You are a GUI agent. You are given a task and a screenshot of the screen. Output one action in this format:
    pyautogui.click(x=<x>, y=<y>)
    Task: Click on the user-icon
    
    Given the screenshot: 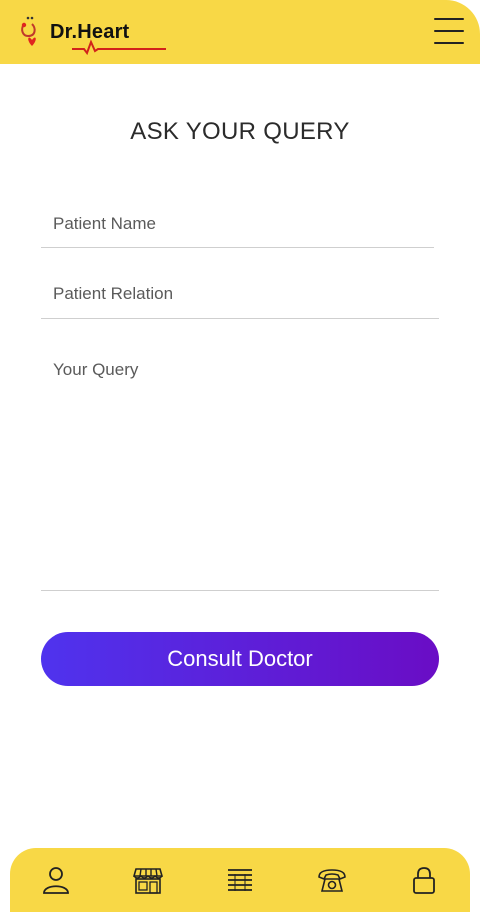 What is the action you would take?
    pyautogui.click(x=56, y=880)
    